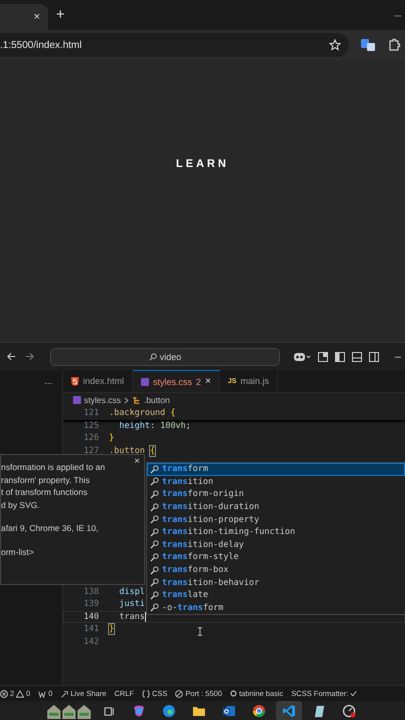 The image size is (405, 720). I want to click on secondary-sidebar-icon, so click(374, 357).